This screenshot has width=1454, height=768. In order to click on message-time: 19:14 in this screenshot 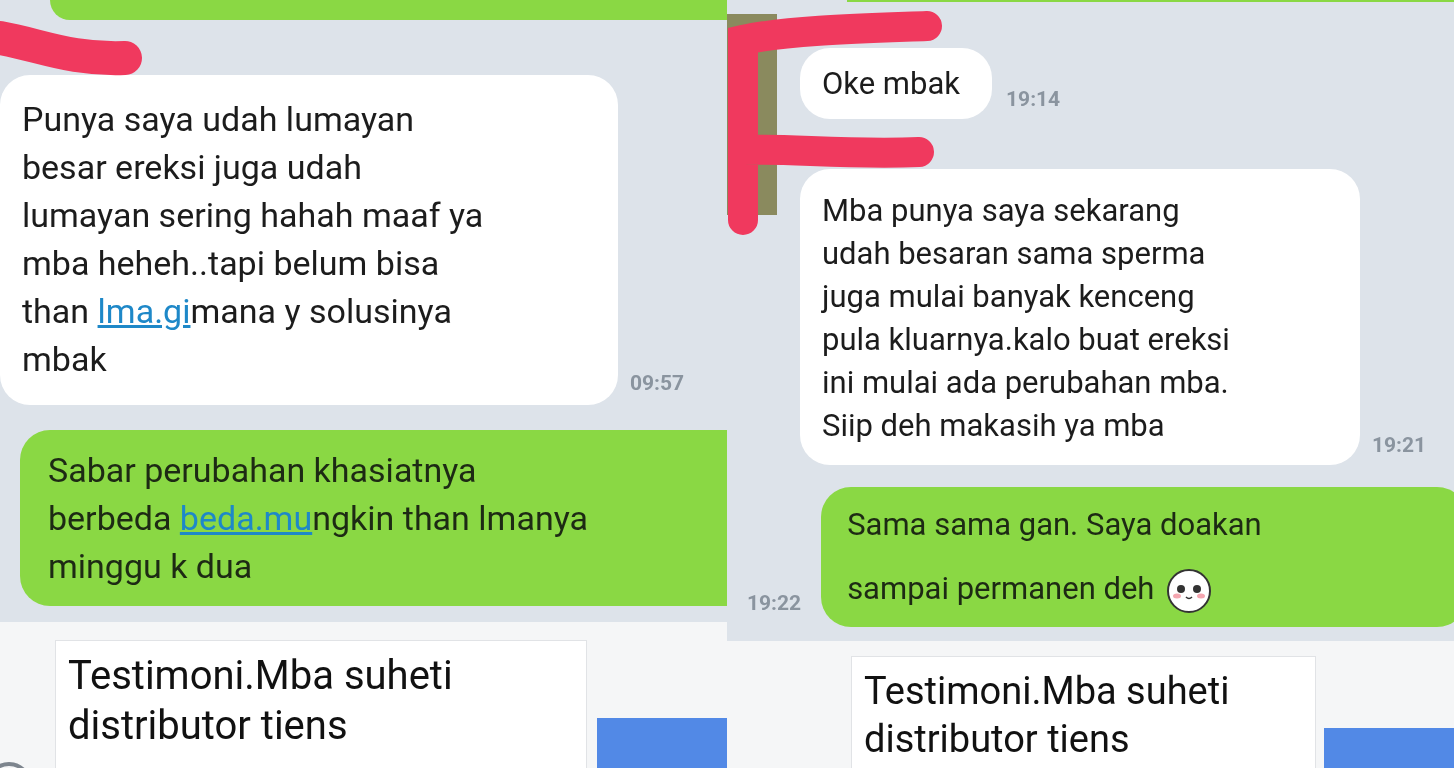, I will do `click(1033, 99)`.